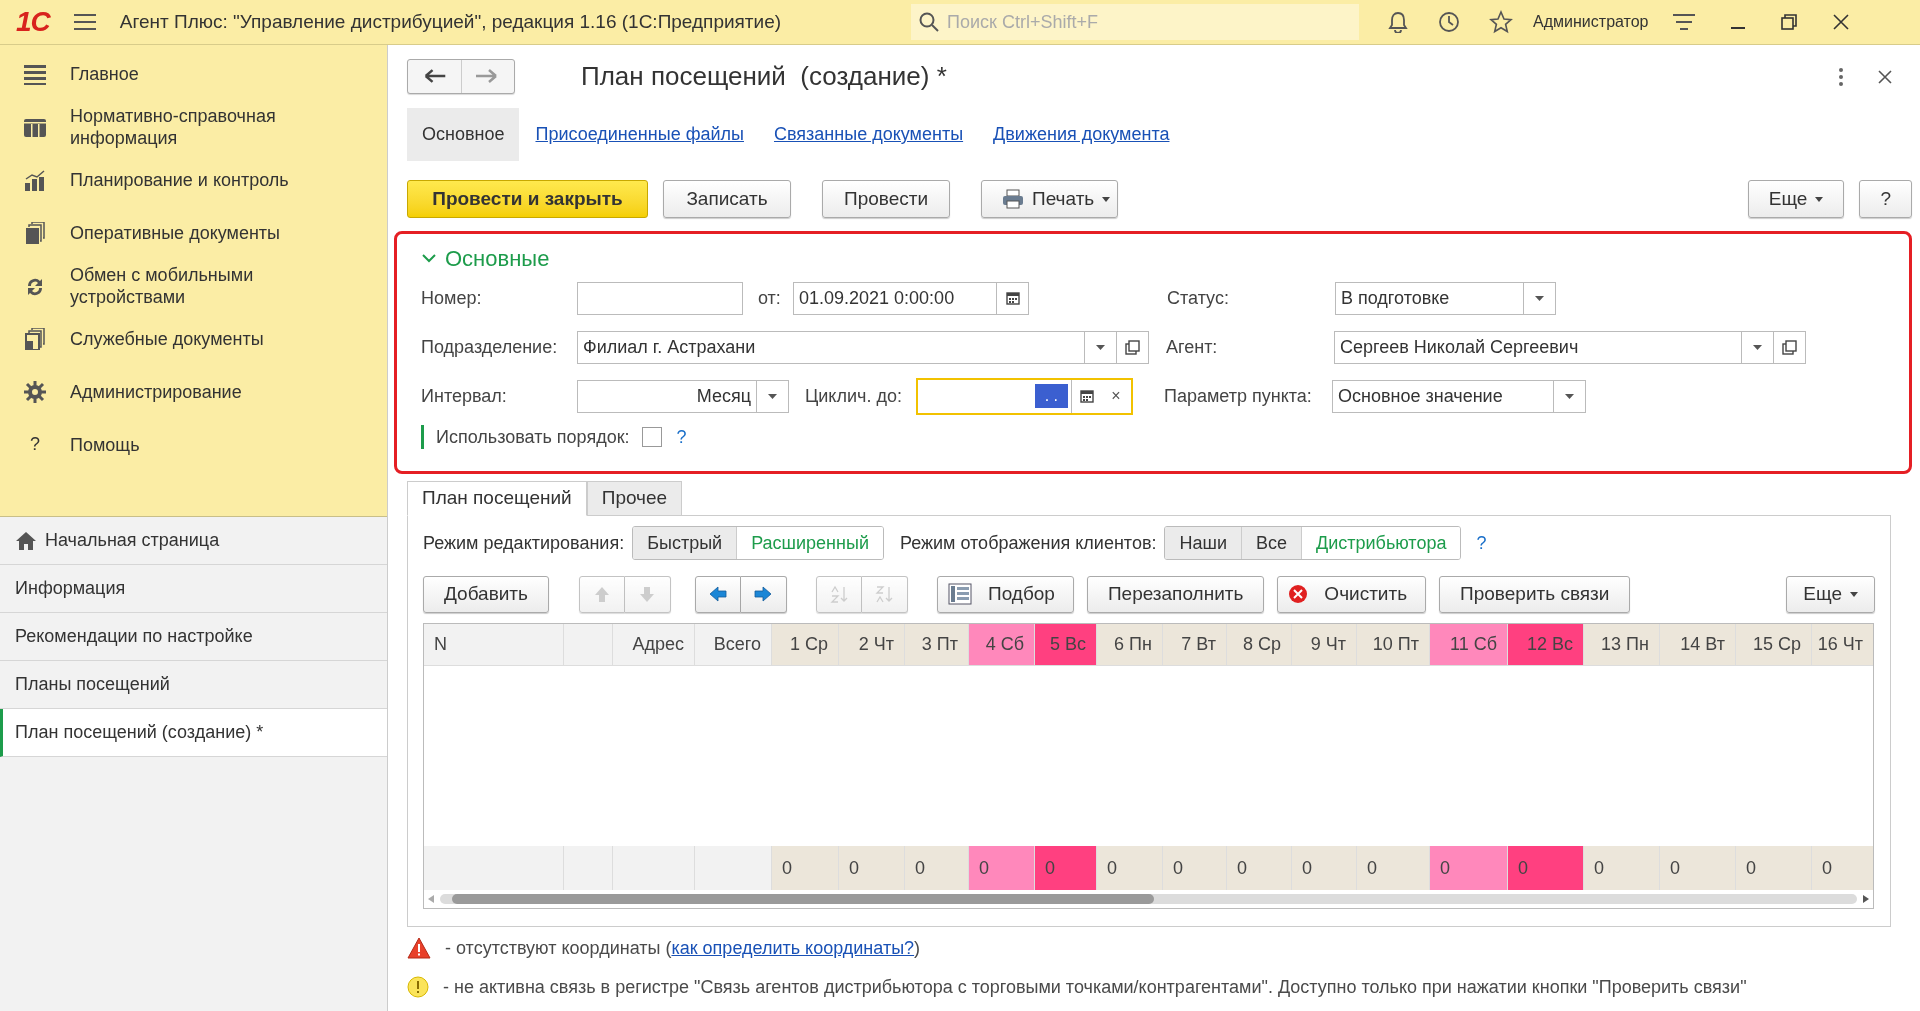  I want to click on post-and-close-button: Провести и закрыть, so click(527, 199).